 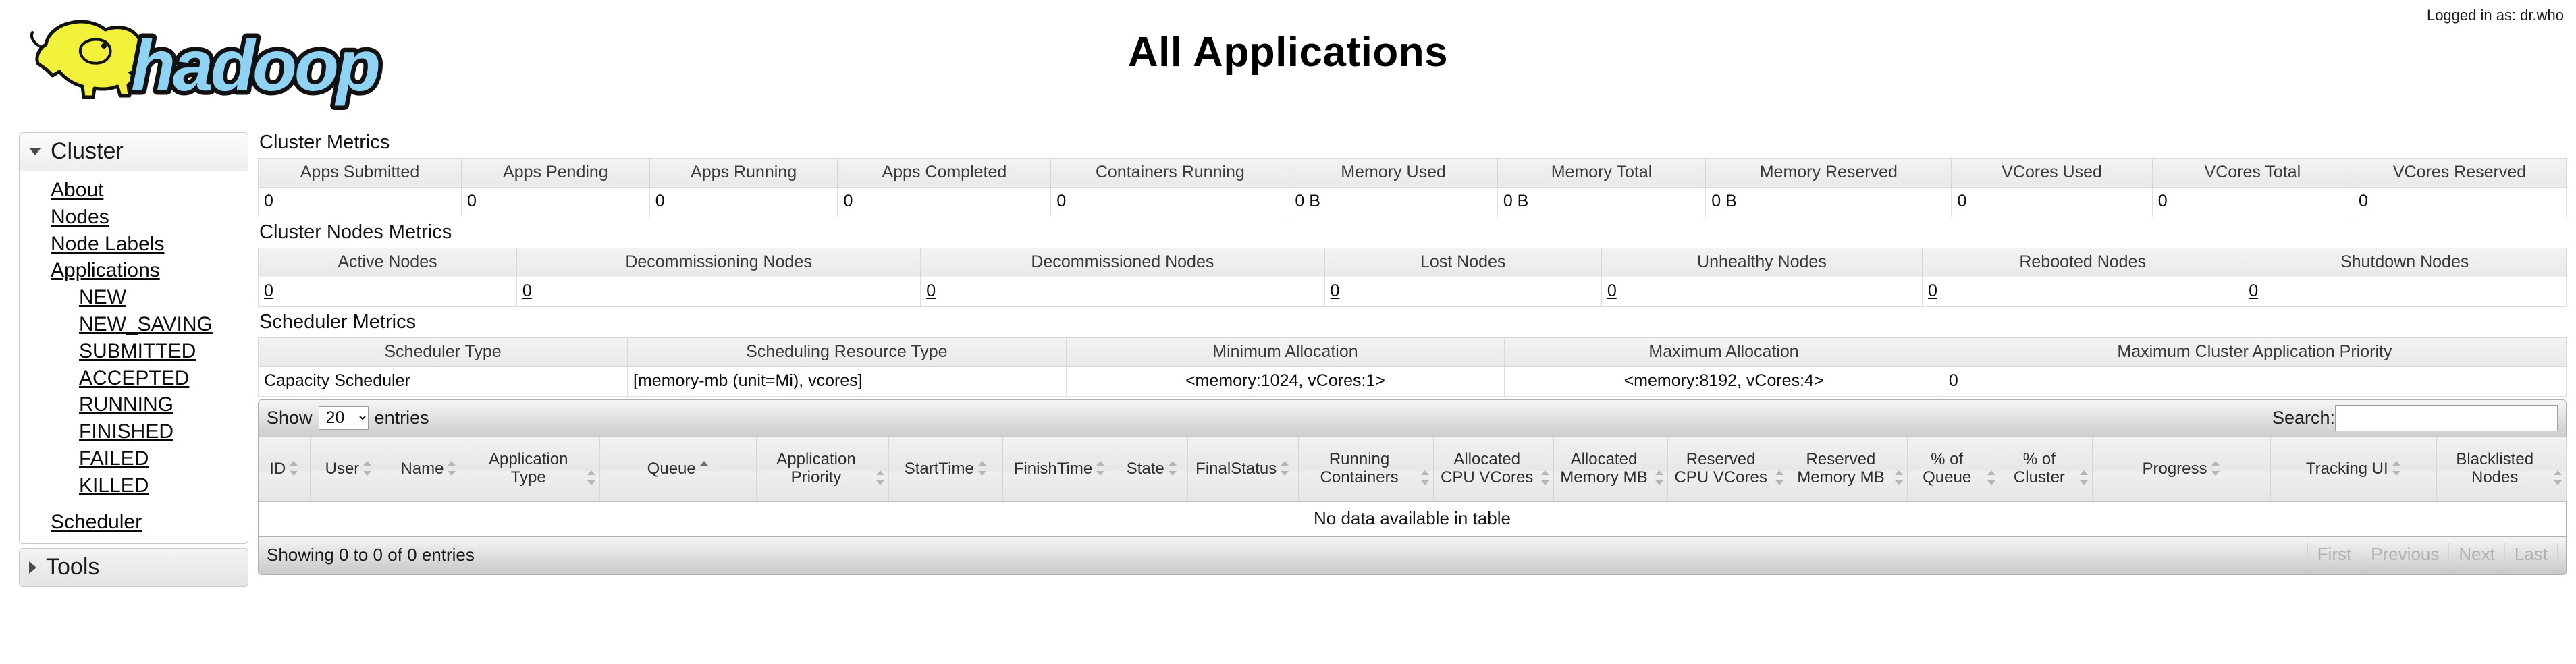 What do you see at coordinates (1152, 470) in the screenshot?
I see `col-state: State` at bounding box center [1152, 470].